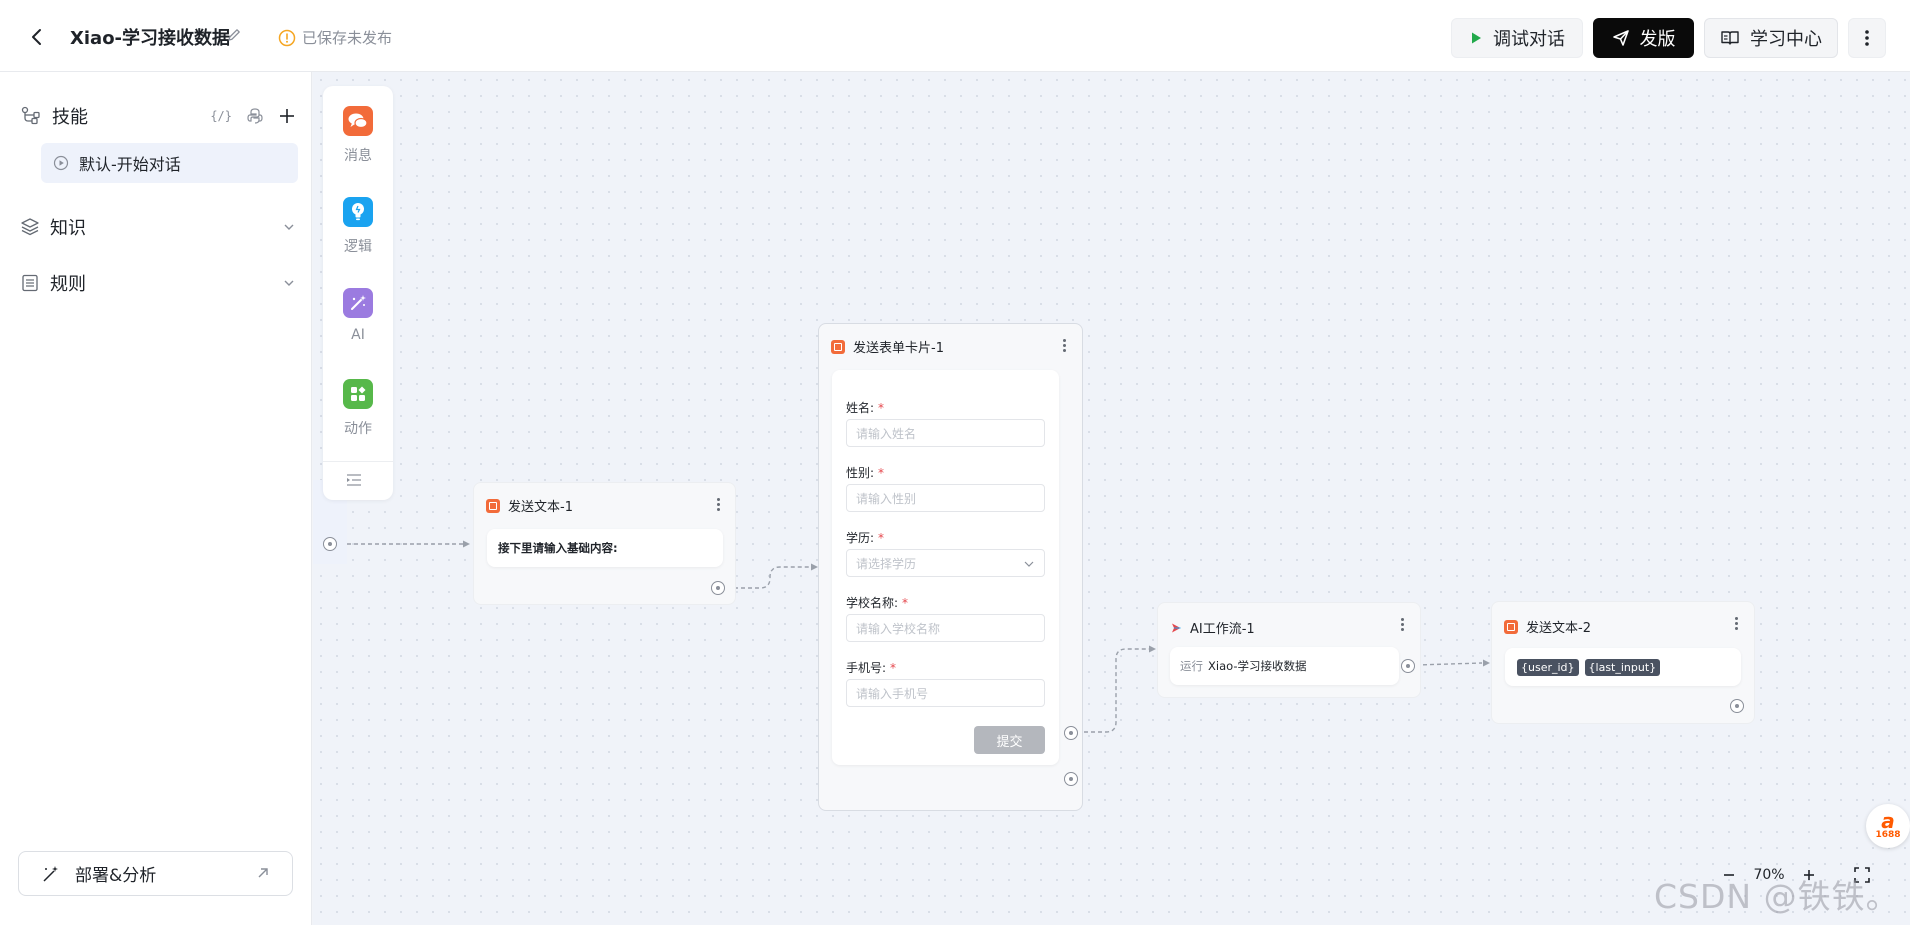 This screenshot has height=925, width=1910. What do you see at coordinates (358, 412) in the screenshot?
I see `palette-item-action: 动作` at bounding box center [358, 412].